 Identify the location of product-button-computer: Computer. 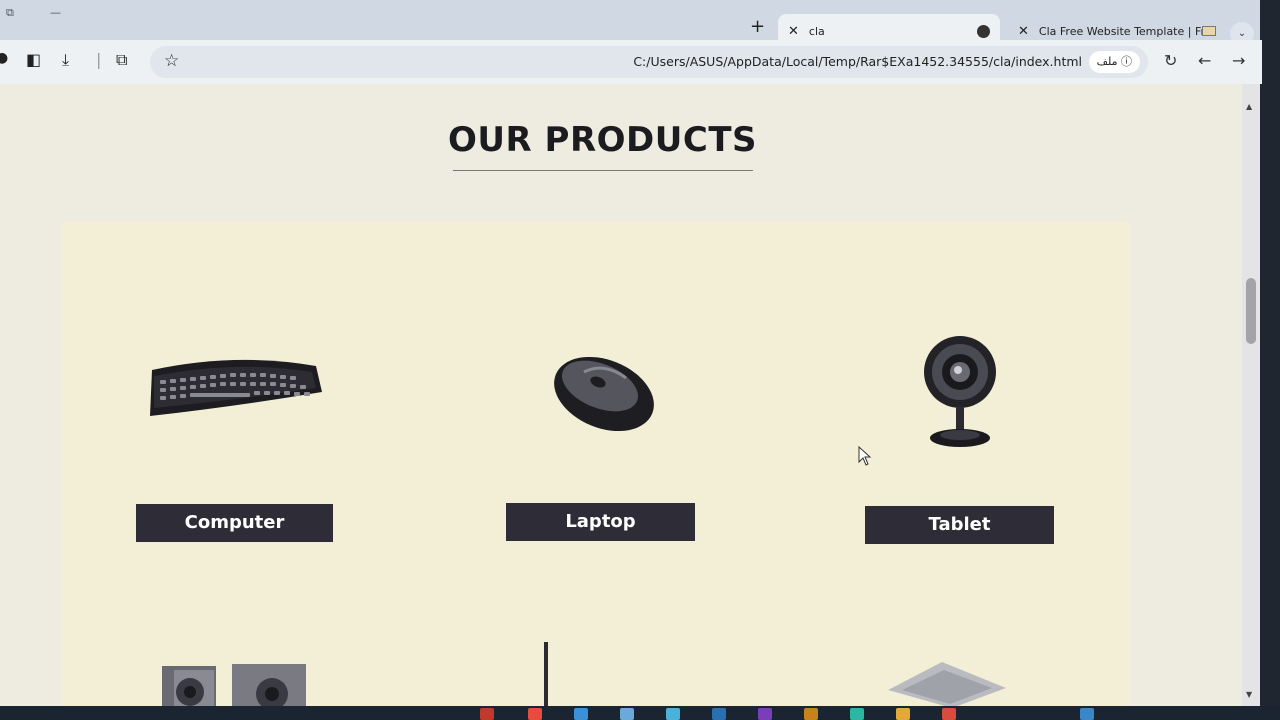
(234, 523).